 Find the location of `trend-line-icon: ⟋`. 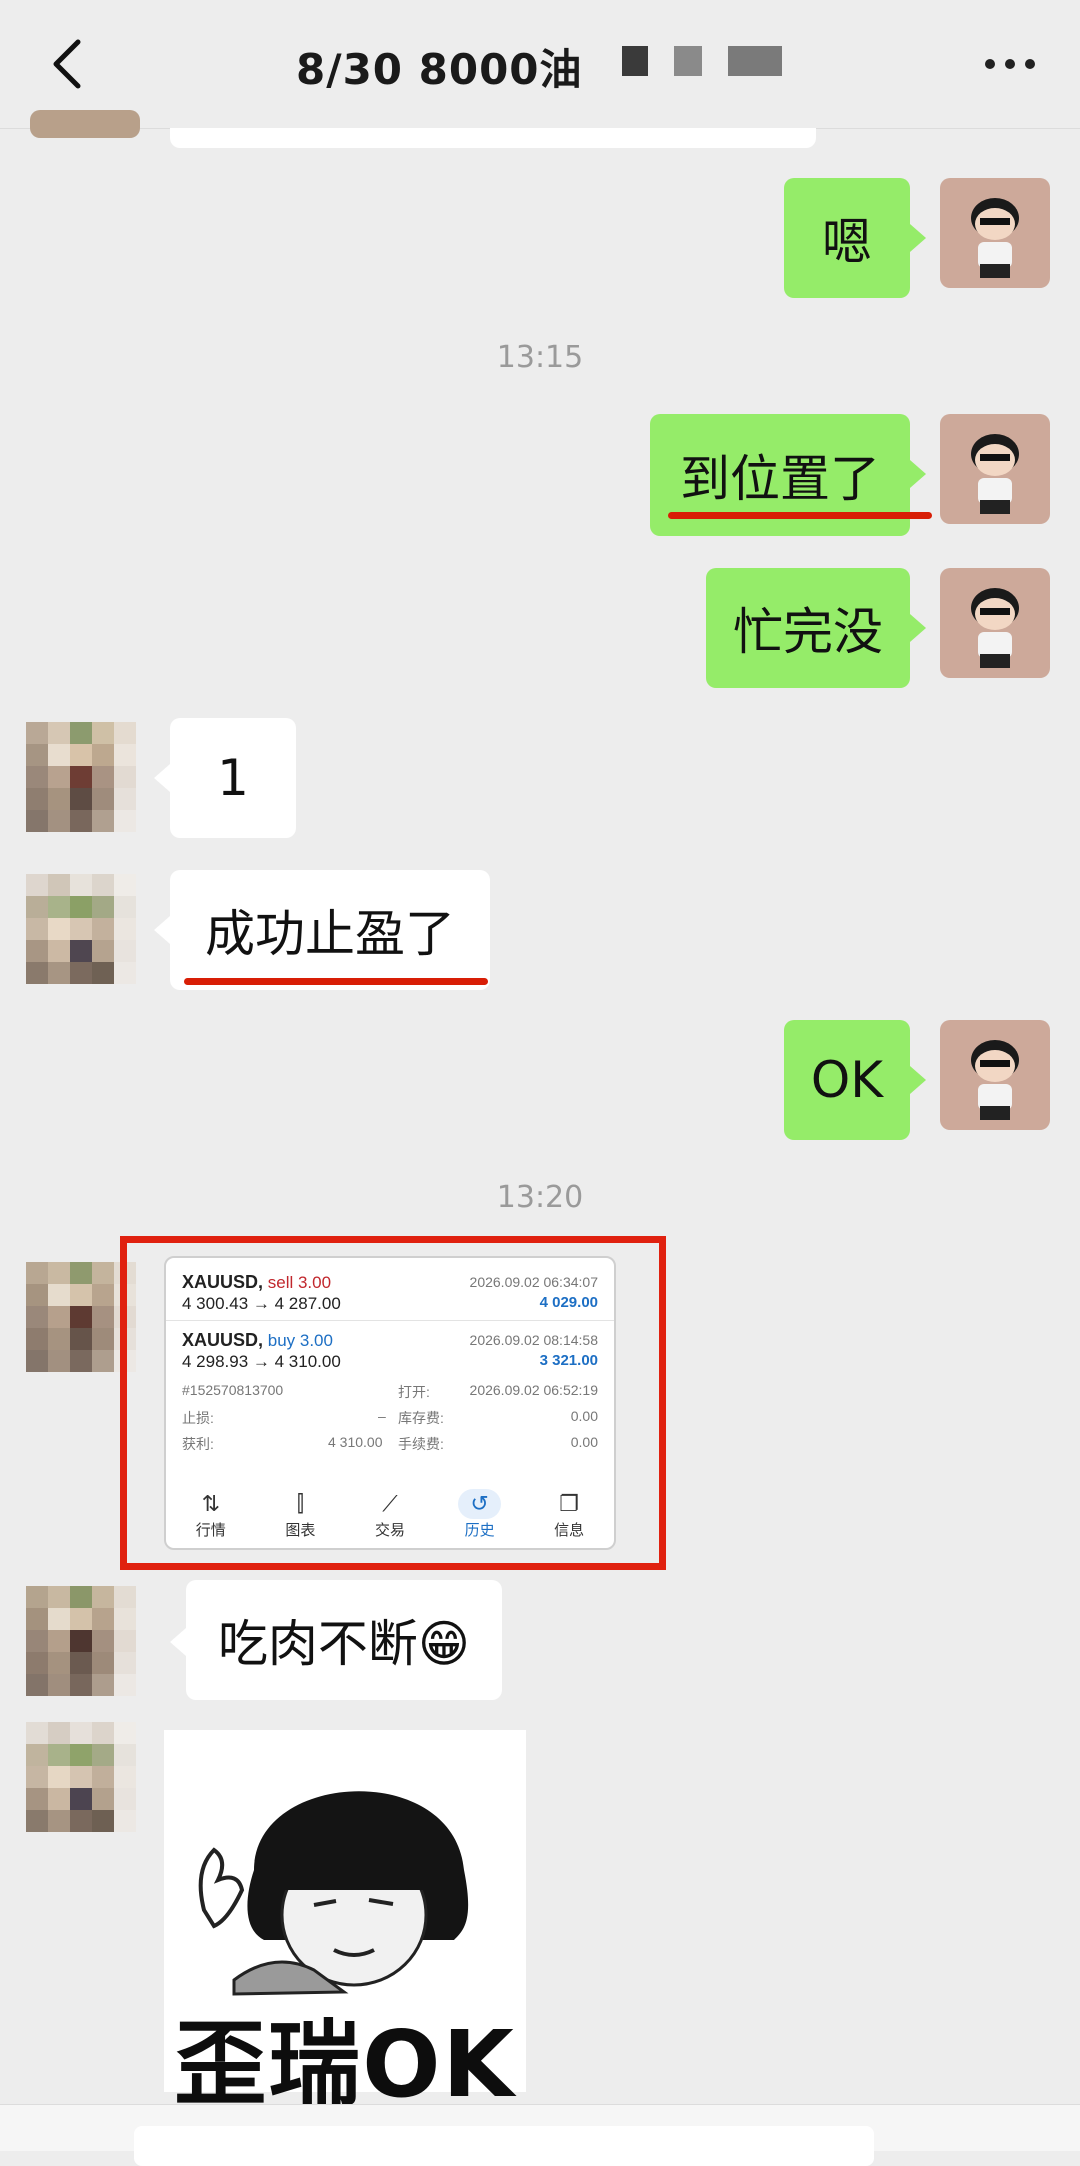

trend-line-icon: ⟋ is located at coordinates (390, 1503).